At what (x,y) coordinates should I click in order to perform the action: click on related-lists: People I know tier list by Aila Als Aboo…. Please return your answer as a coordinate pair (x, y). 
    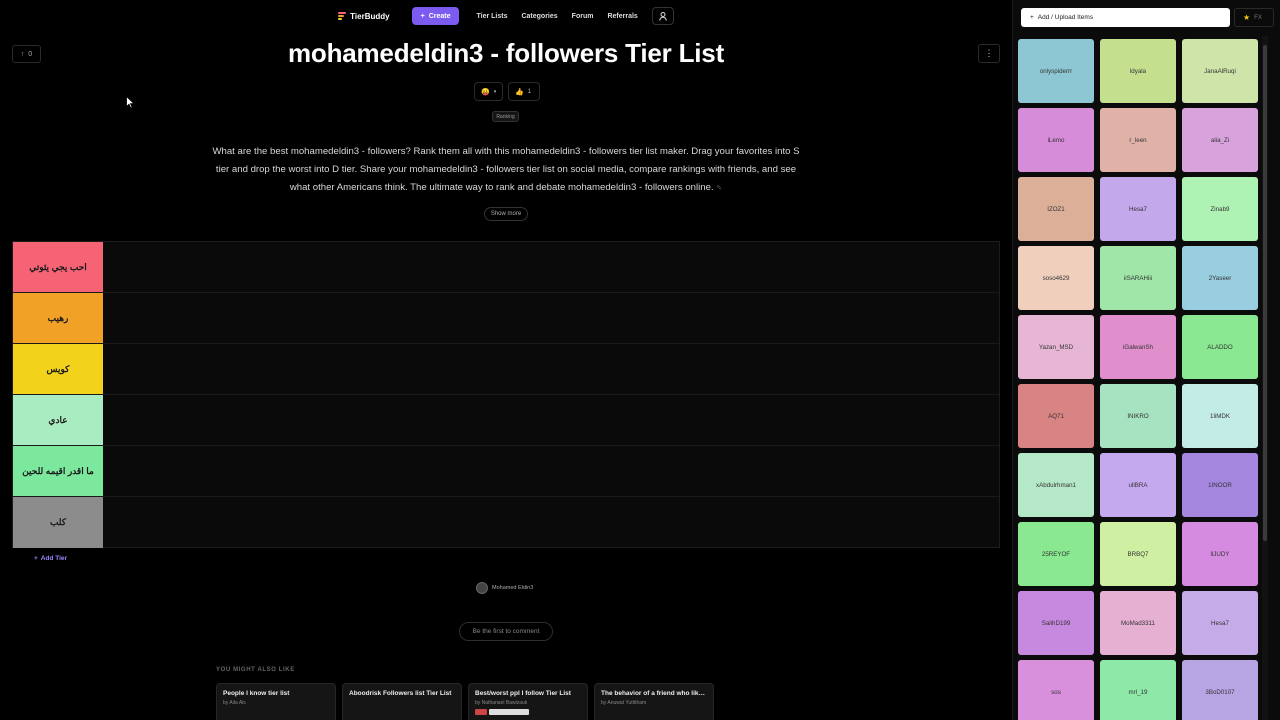
    Looking at the image, I should click on (465, 701).